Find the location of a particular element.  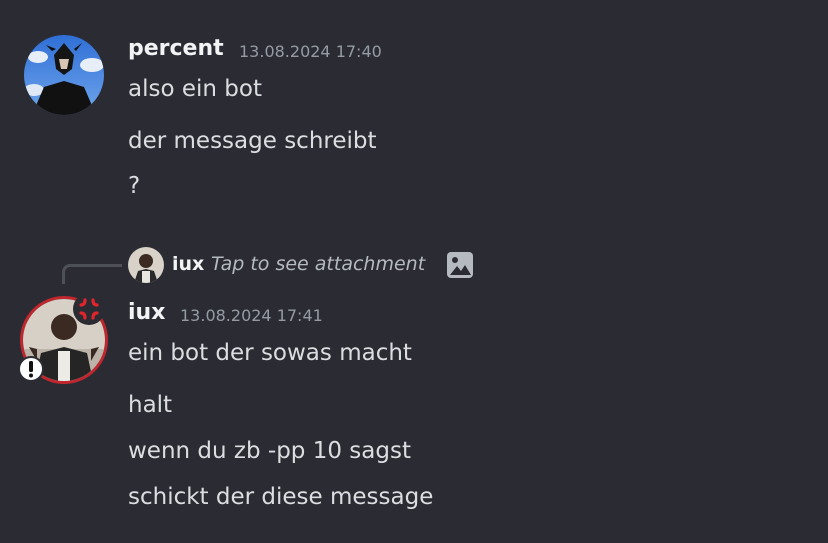

reply-avatar is located at coordinates (146, 265).